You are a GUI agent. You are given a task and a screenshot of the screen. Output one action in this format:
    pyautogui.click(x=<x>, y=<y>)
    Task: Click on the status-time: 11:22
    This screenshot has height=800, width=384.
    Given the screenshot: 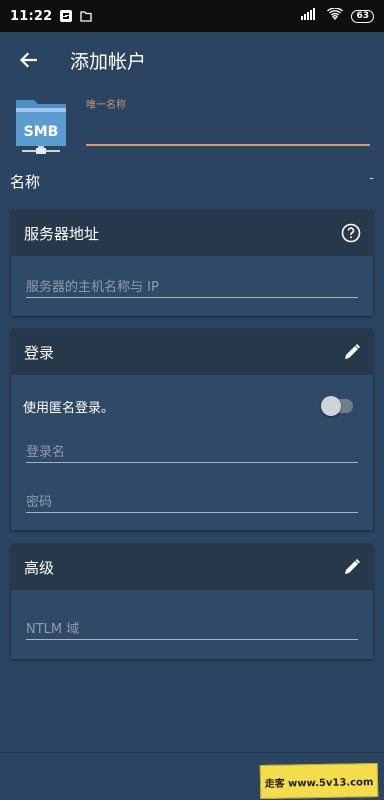 What is the action you would take?
    pyautogui.click(x=31, y=16)
    